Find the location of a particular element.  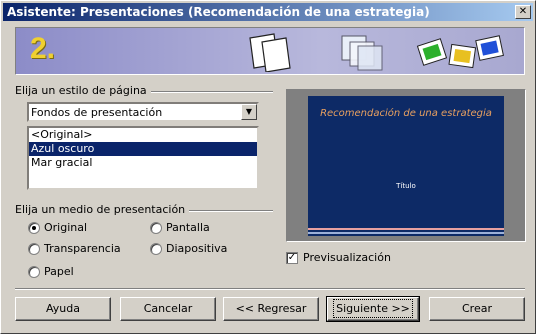

list-item-selected: Azul oscuro is located at coordinates (143, 149).